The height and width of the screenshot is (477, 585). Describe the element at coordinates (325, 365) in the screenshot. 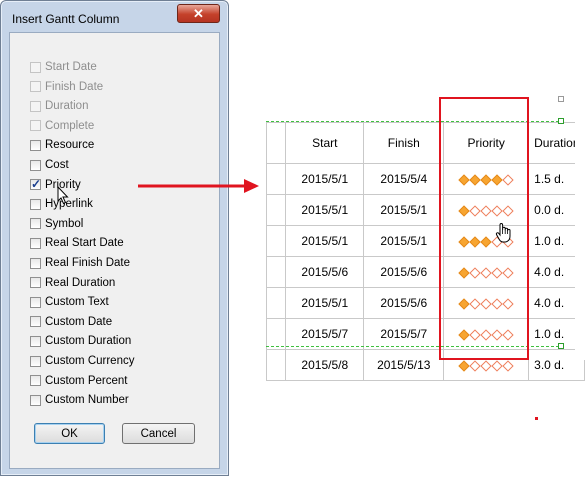

I see `start-cell: 2015/5/8` at that location.